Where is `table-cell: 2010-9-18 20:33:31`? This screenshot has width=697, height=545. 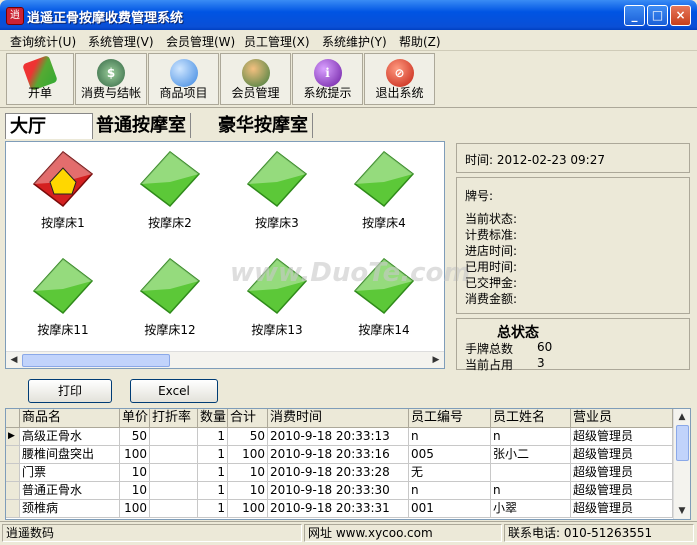 table-cell: 2010-9-18 20:33:31 is located at coordinates (338, 509).